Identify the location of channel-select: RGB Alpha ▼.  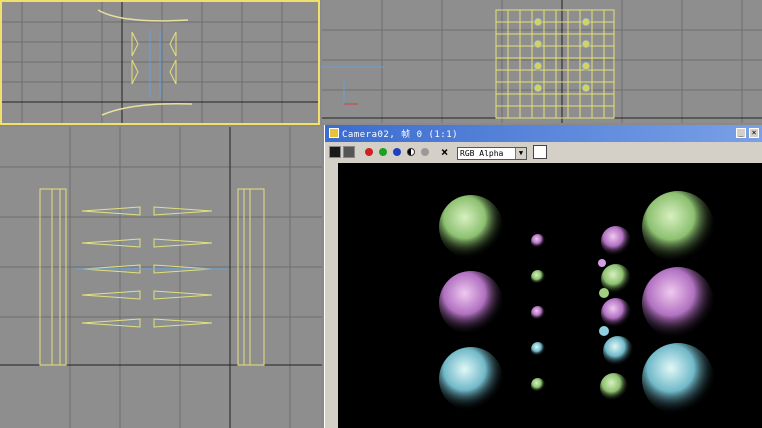
(492, 153).